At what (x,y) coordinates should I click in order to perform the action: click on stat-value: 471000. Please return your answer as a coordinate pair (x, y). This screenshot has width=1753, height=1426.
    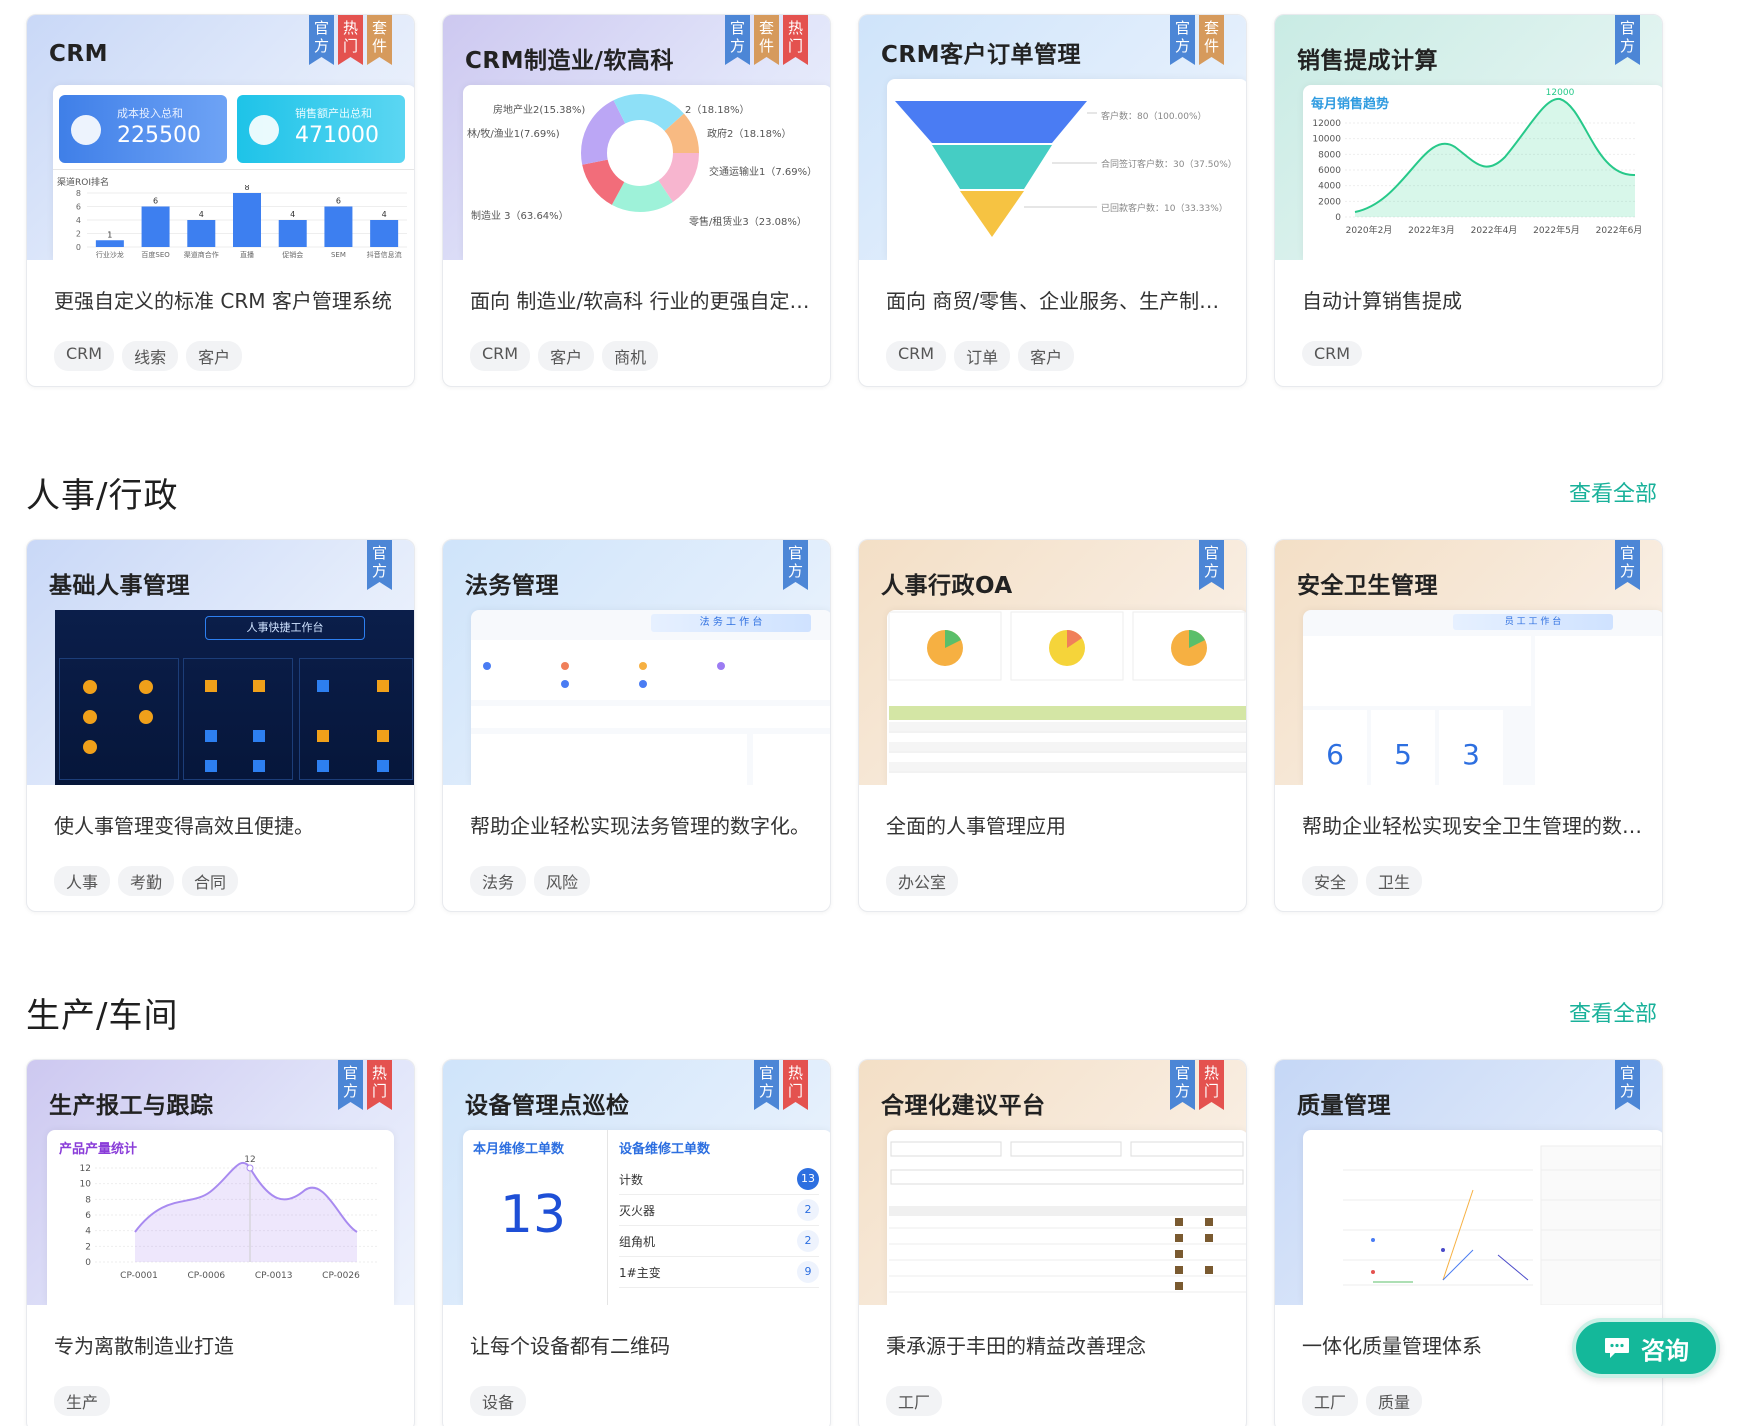
    Looking at the image, I should click on (337, 135).